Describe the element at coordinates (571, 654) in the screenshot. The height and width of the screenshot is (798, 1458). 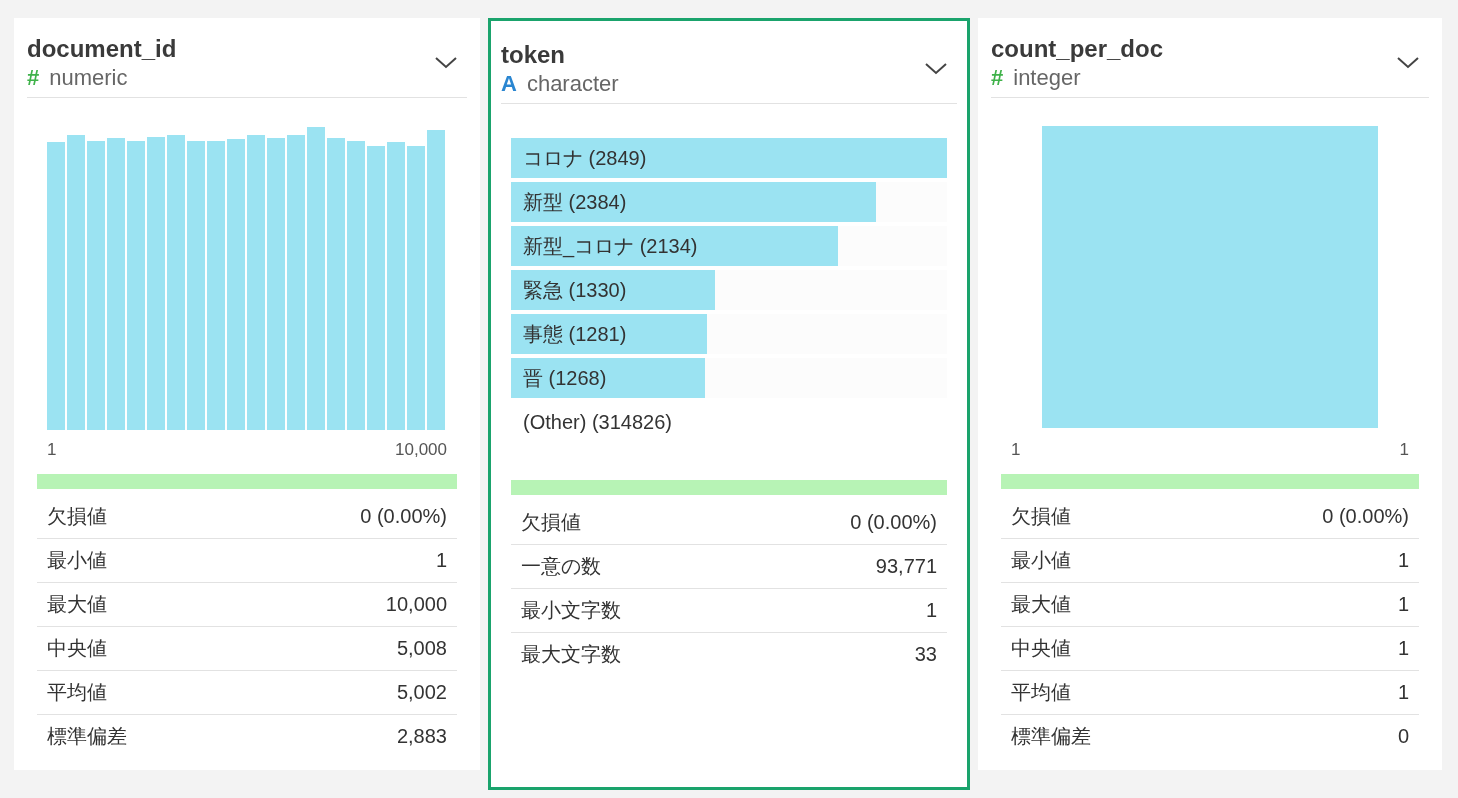
I see `stat-label: 最大文字数` at that location.